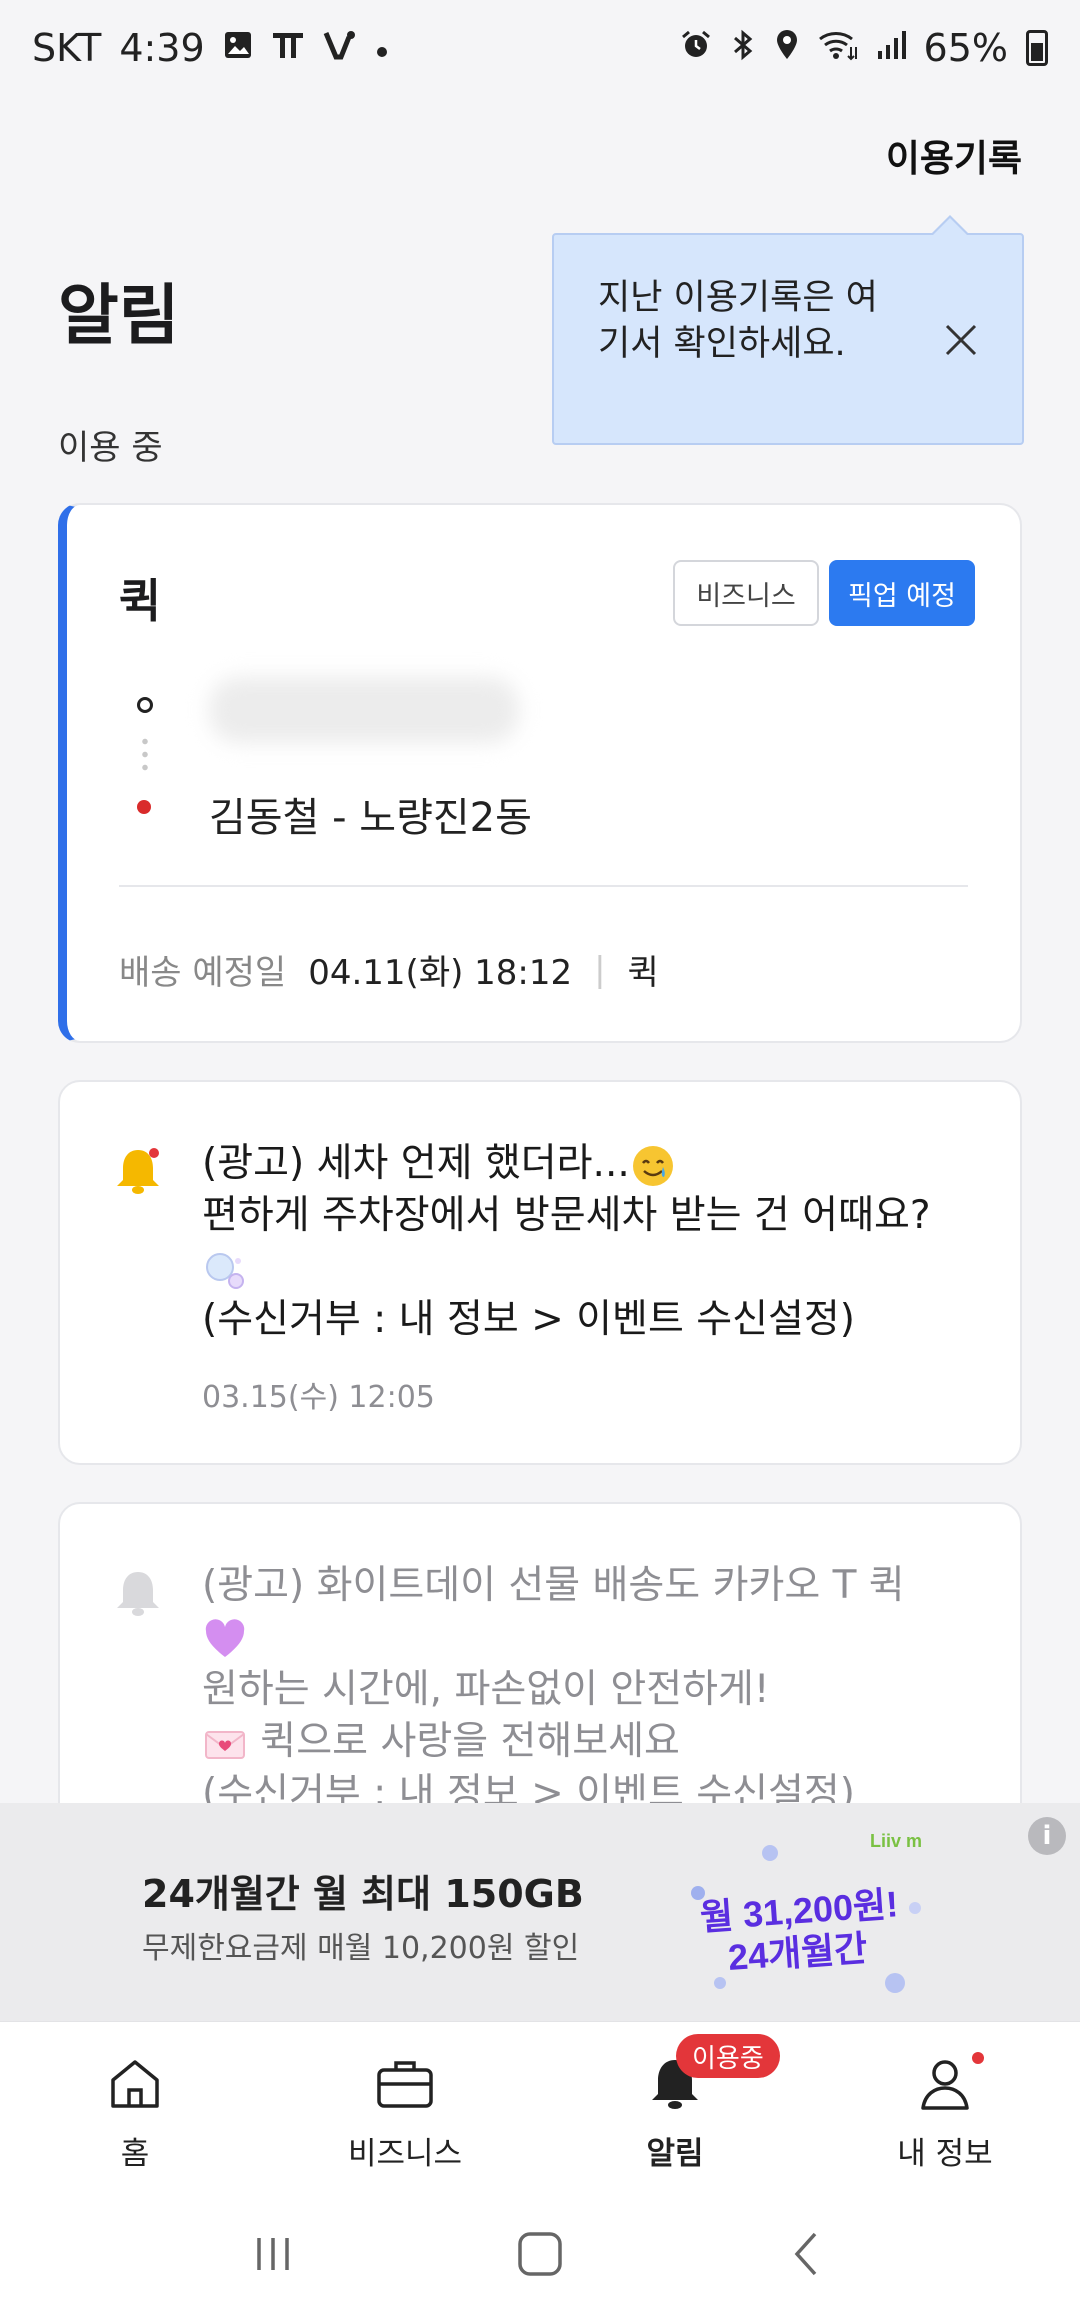  Describe the element at coordinates (696, 48) in the screenshot. I see `alarm-icon` at that location.